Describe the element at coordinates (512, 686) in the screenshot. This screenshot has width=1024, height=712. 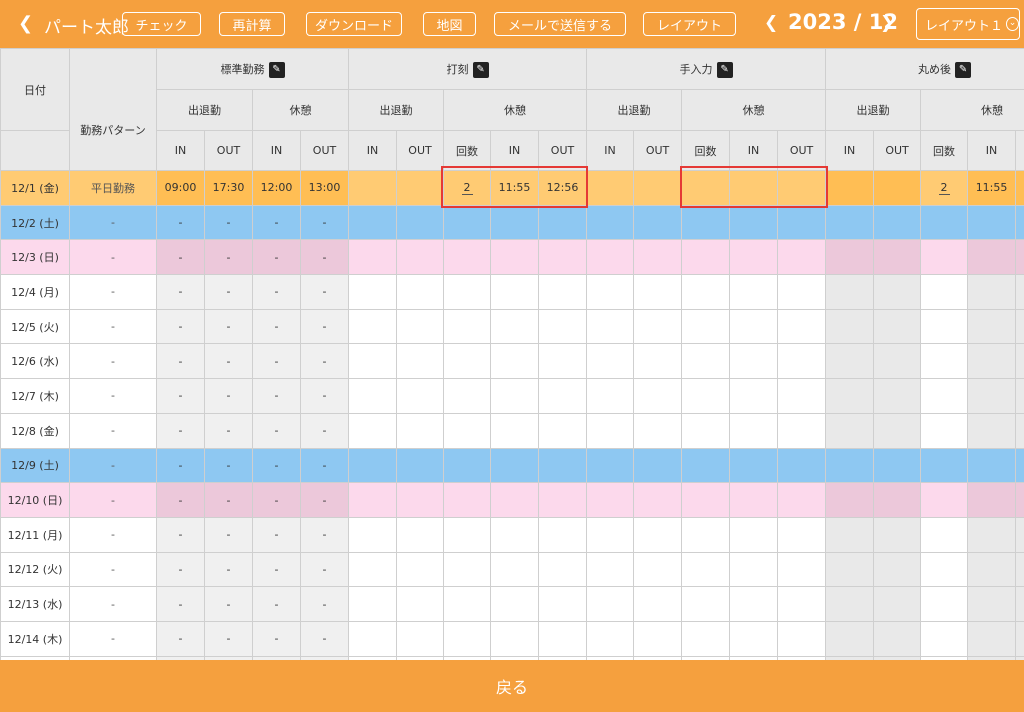
I see `back-button: 戻る` at that location.